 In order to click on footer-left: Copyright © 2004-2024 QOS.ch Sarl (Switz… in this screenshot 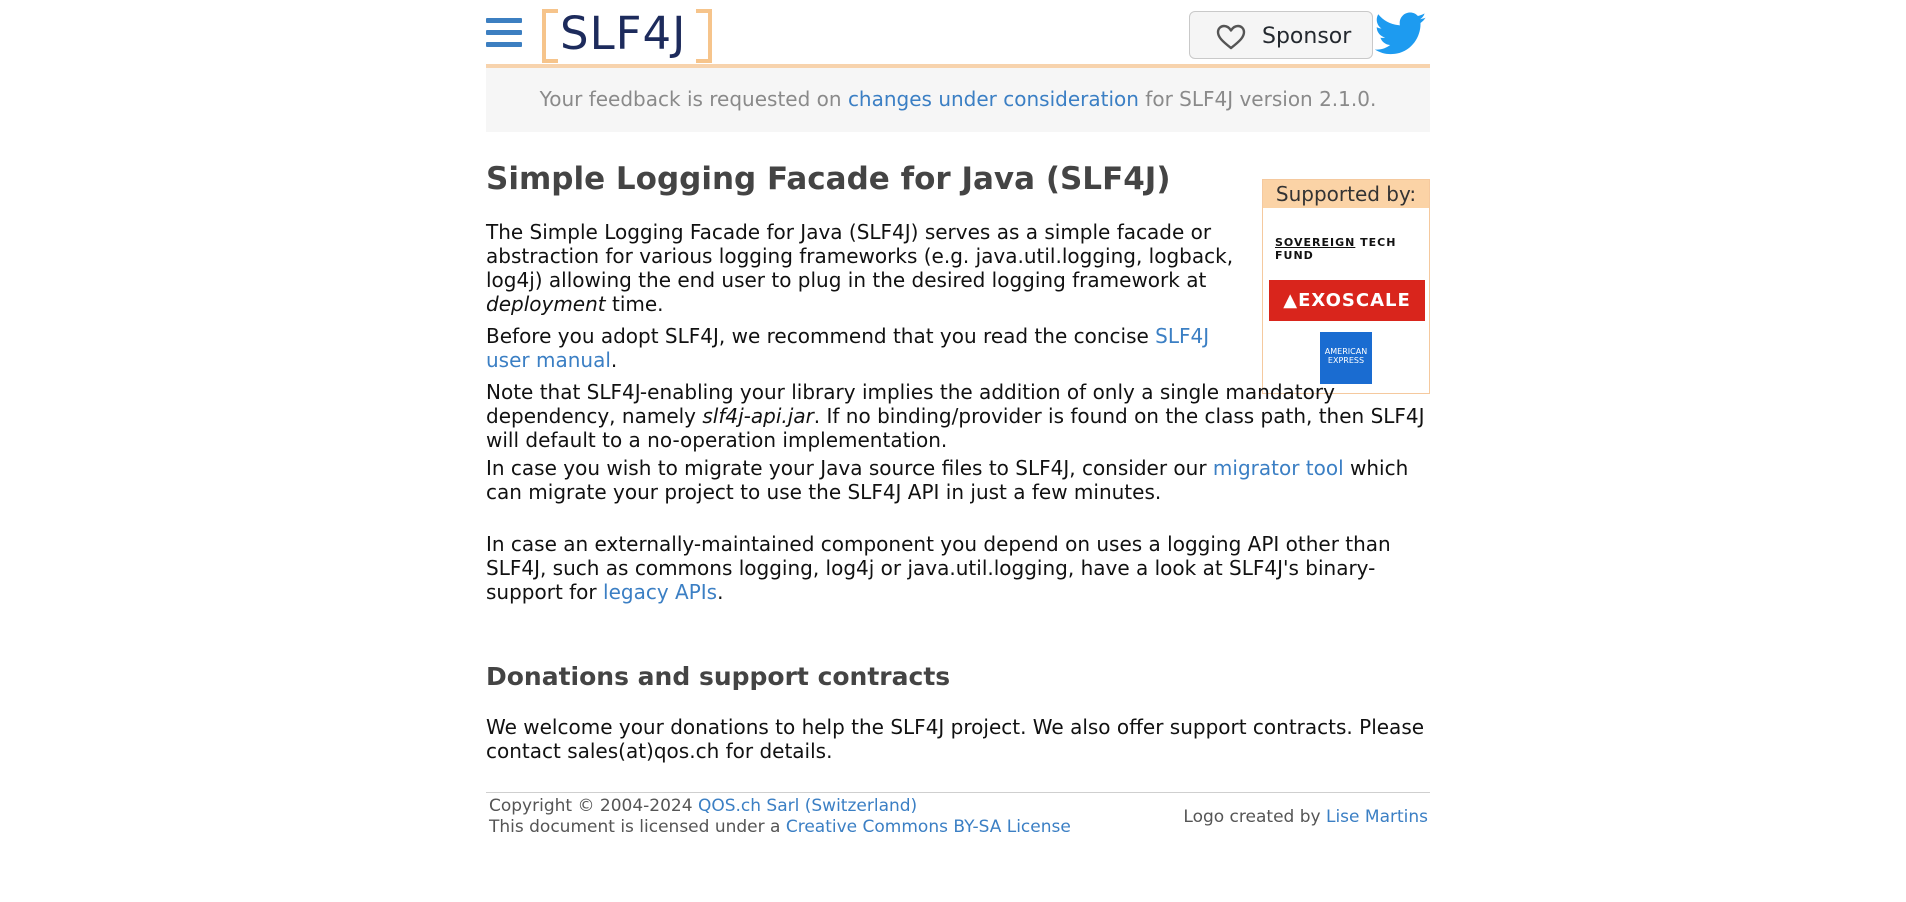, I will do `click(780, 816)`.